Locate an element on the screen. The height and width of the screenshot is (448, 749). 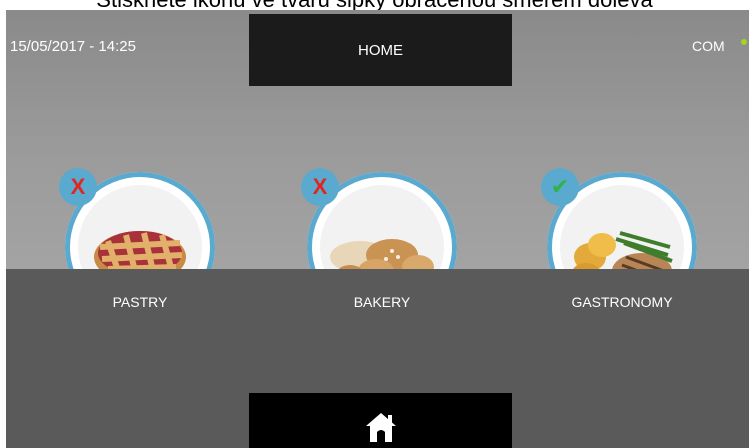
home-button is located at coordinates (380, 420).